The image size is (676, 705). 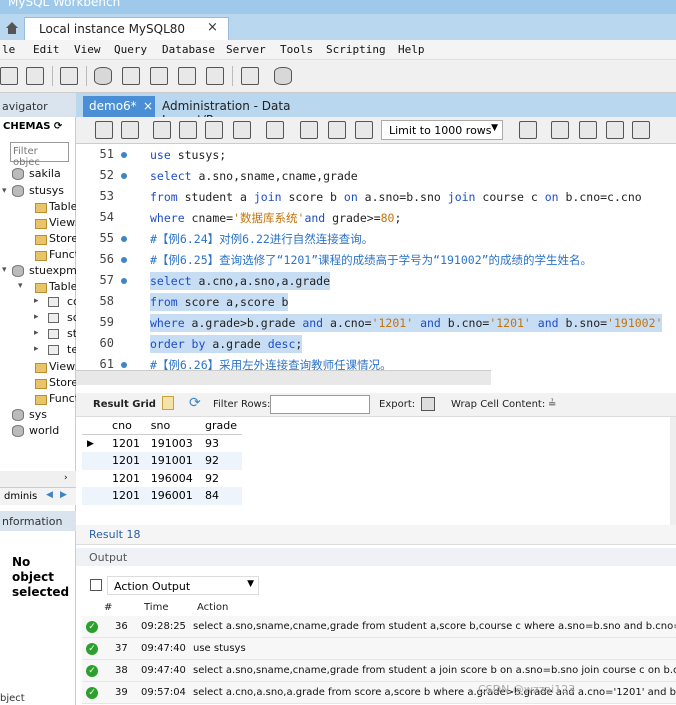 I want to click on tree-item-stusys: stusys, so click(x=46, y=190).